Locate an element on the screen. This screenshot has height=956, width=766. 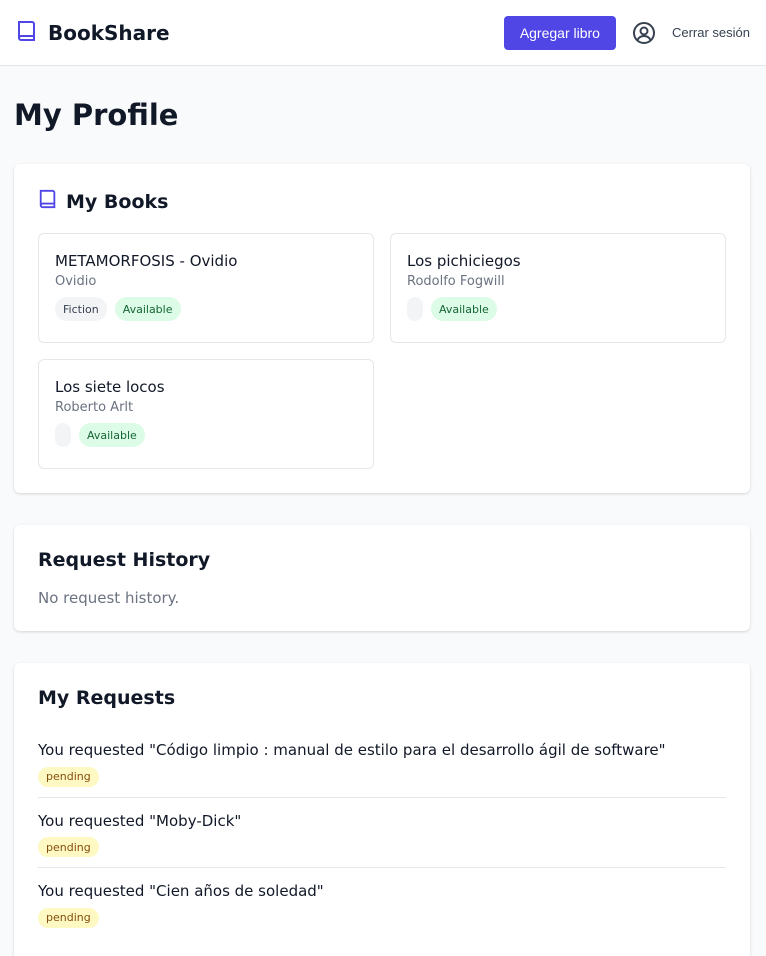
my-requests-title: My Requests is located at coordinates (107, 698).